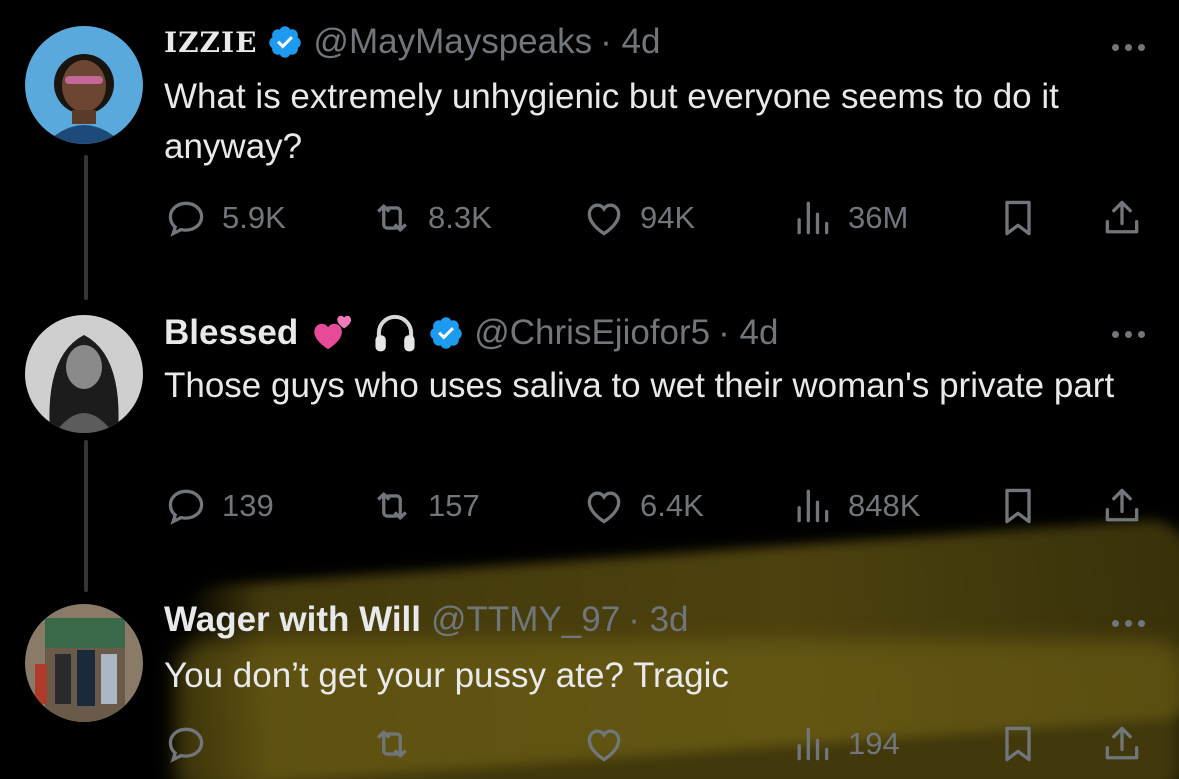 Image resolution: width=1179 pixels, height=779 pixels. I want to click on views-button: 36M, so click(849, 218).